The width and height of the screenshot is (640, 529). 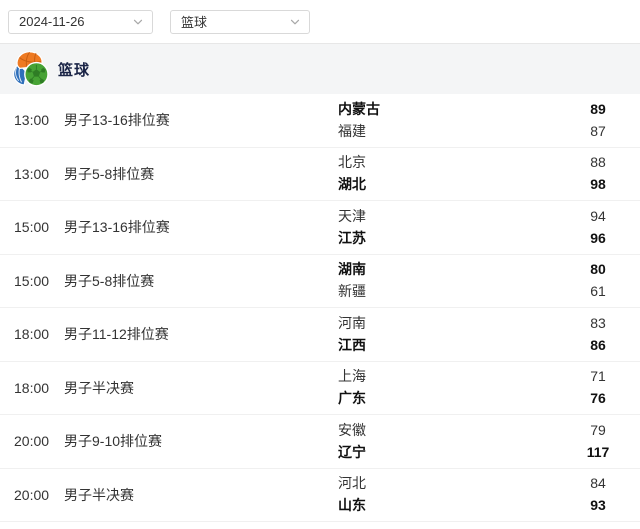 What do you see at coordinates (489, 120) in the screenshot?
I see `match-teams: 内蒙古 89 福建 87` at bounding box center [489, 120].